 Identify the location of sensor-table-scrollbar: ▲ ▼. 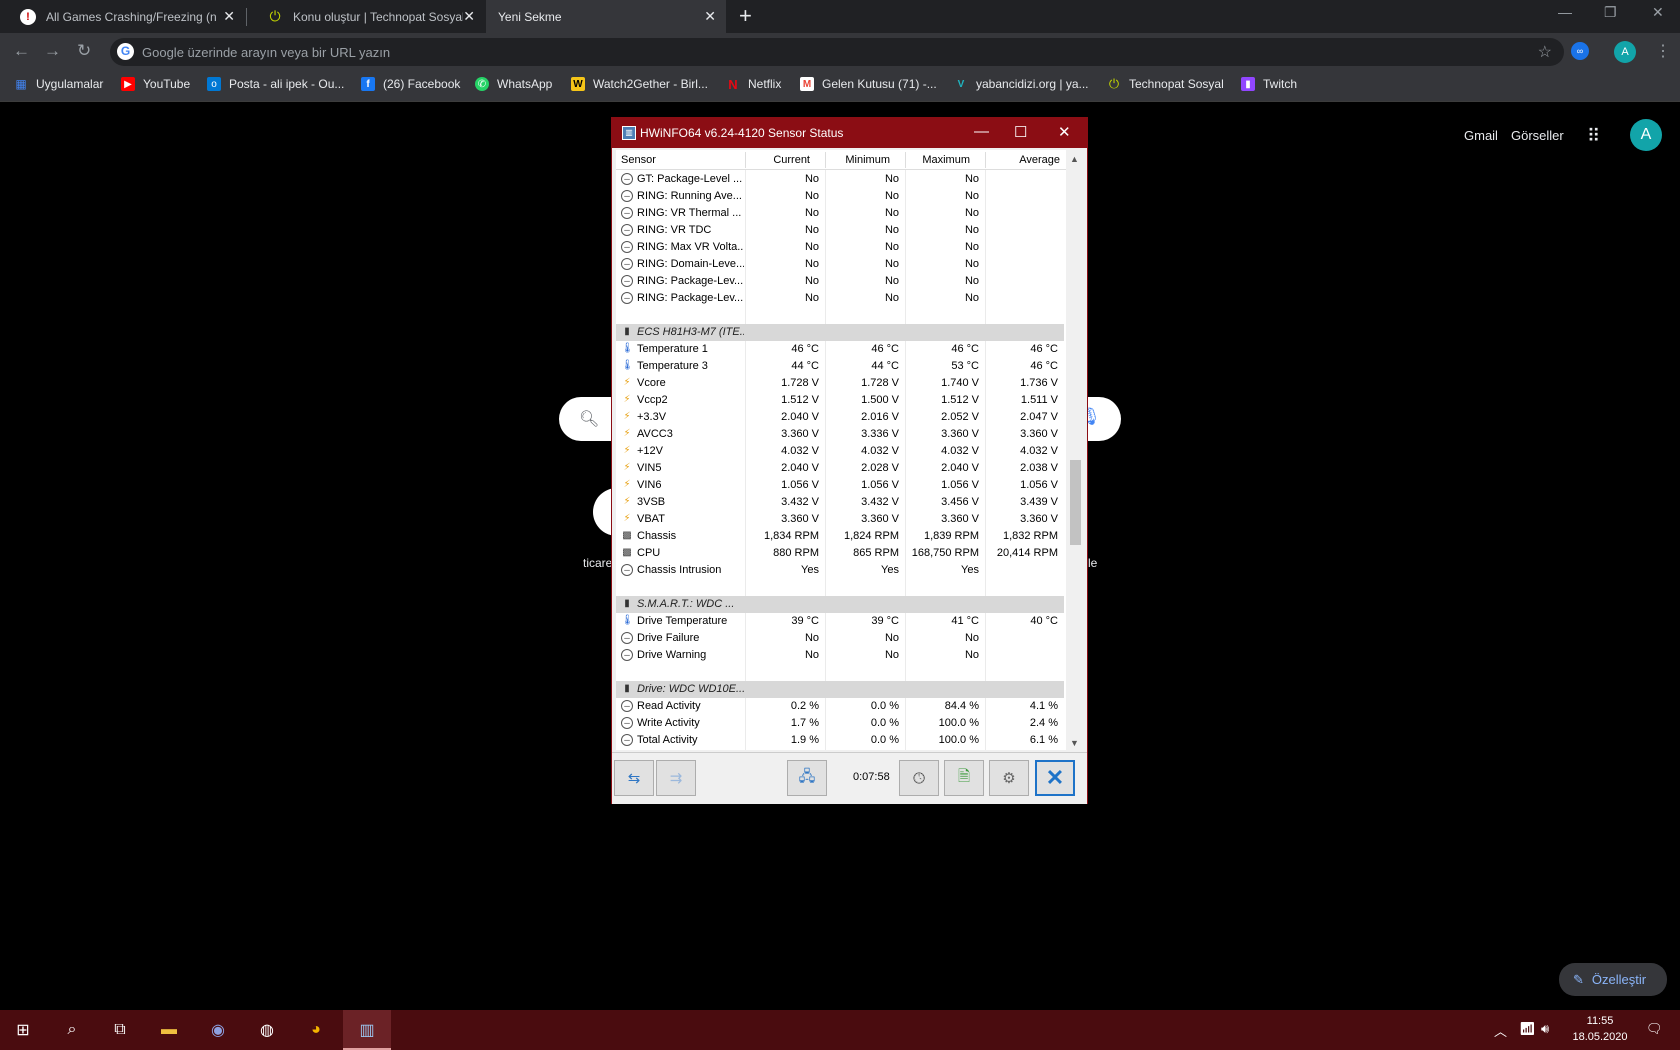
(1075, 450).